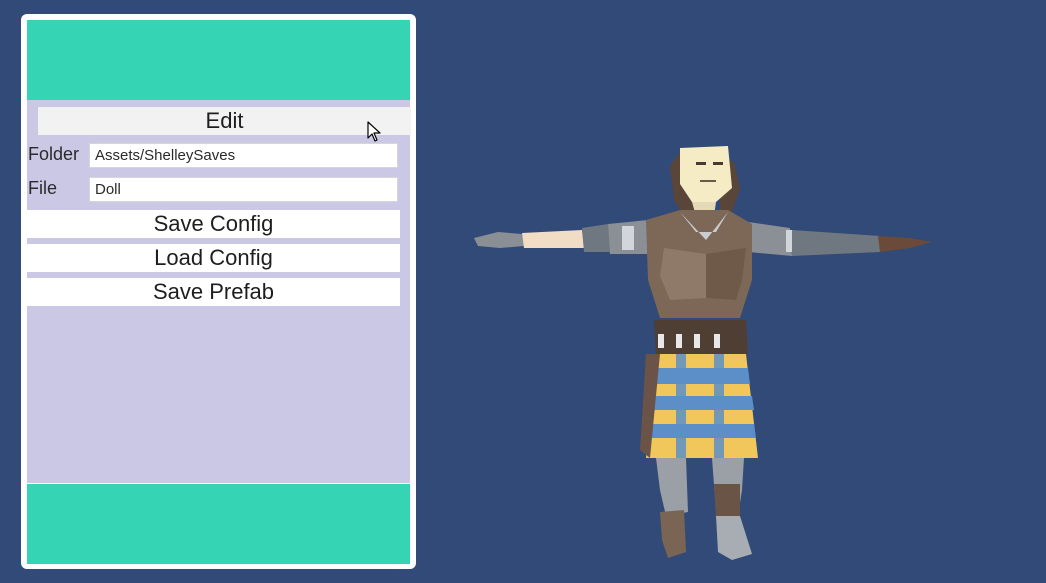  What do you see at coordinates (374, 131) in the screenshot?
I see `mouse-pointer-icon` at bounding box center [374, 131].